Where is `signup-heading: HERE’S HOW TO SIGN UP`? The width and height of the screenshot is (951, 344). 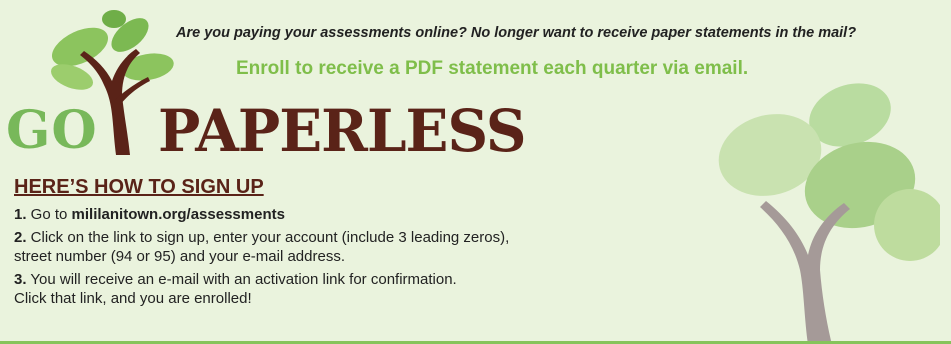 signup-heading: HERE’S HOW TO SIGN UP is located at coordinates (139, 187).